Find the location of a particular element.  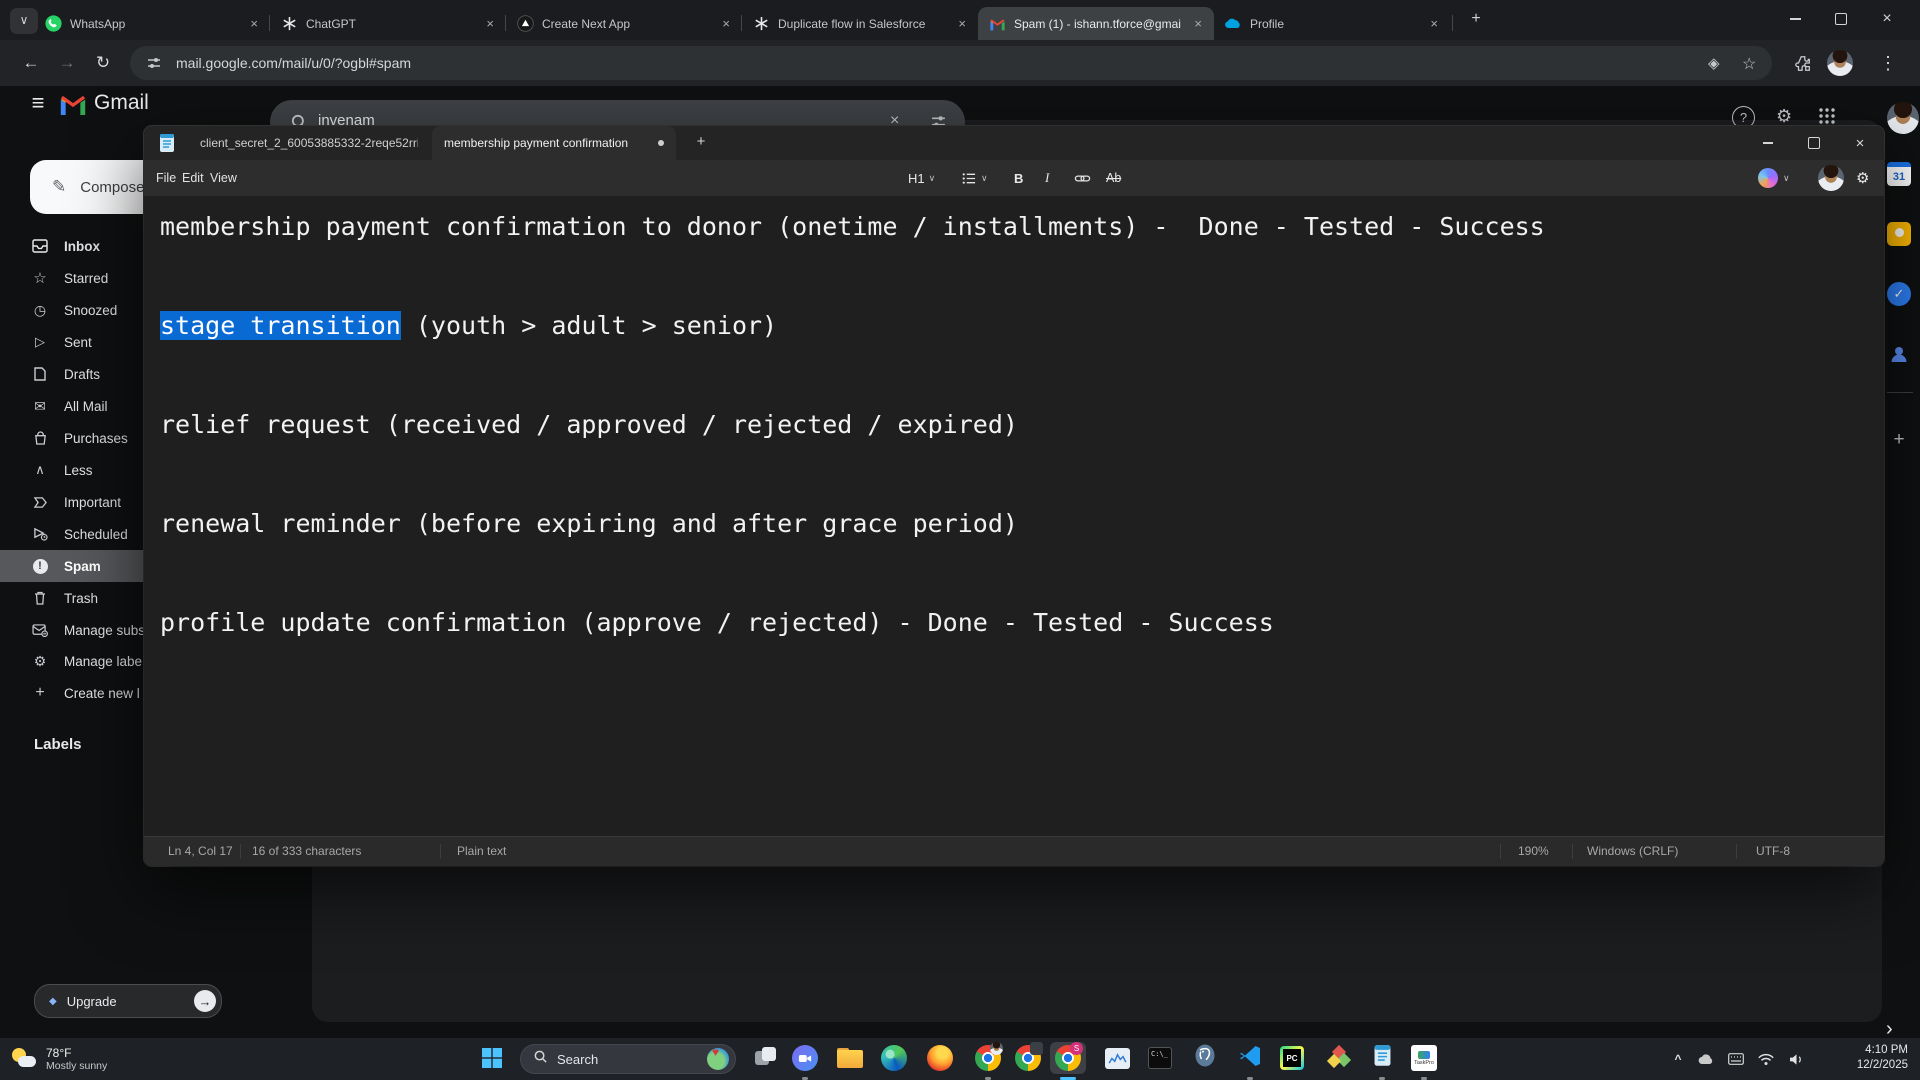

command-prompt-button: C:\_ is located at coordinates (1160, 1058).